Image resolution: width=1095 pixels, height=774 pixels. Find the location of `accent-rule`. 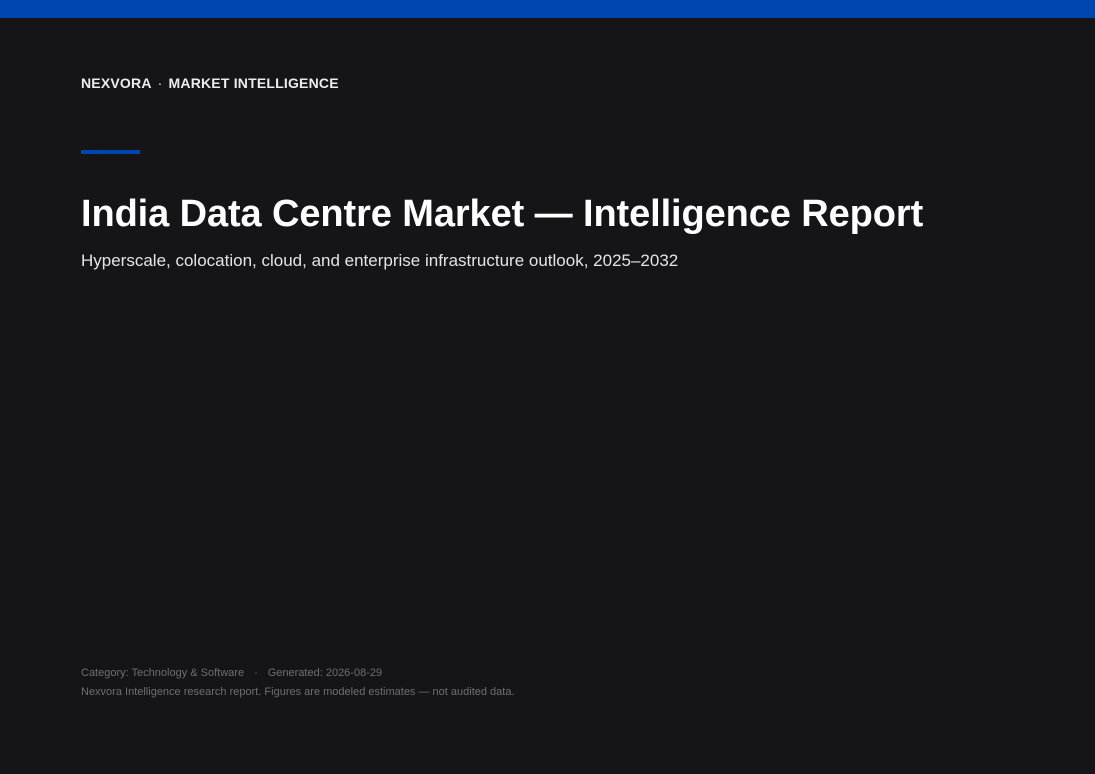

accent-rule is located at coordinates (110, 152).